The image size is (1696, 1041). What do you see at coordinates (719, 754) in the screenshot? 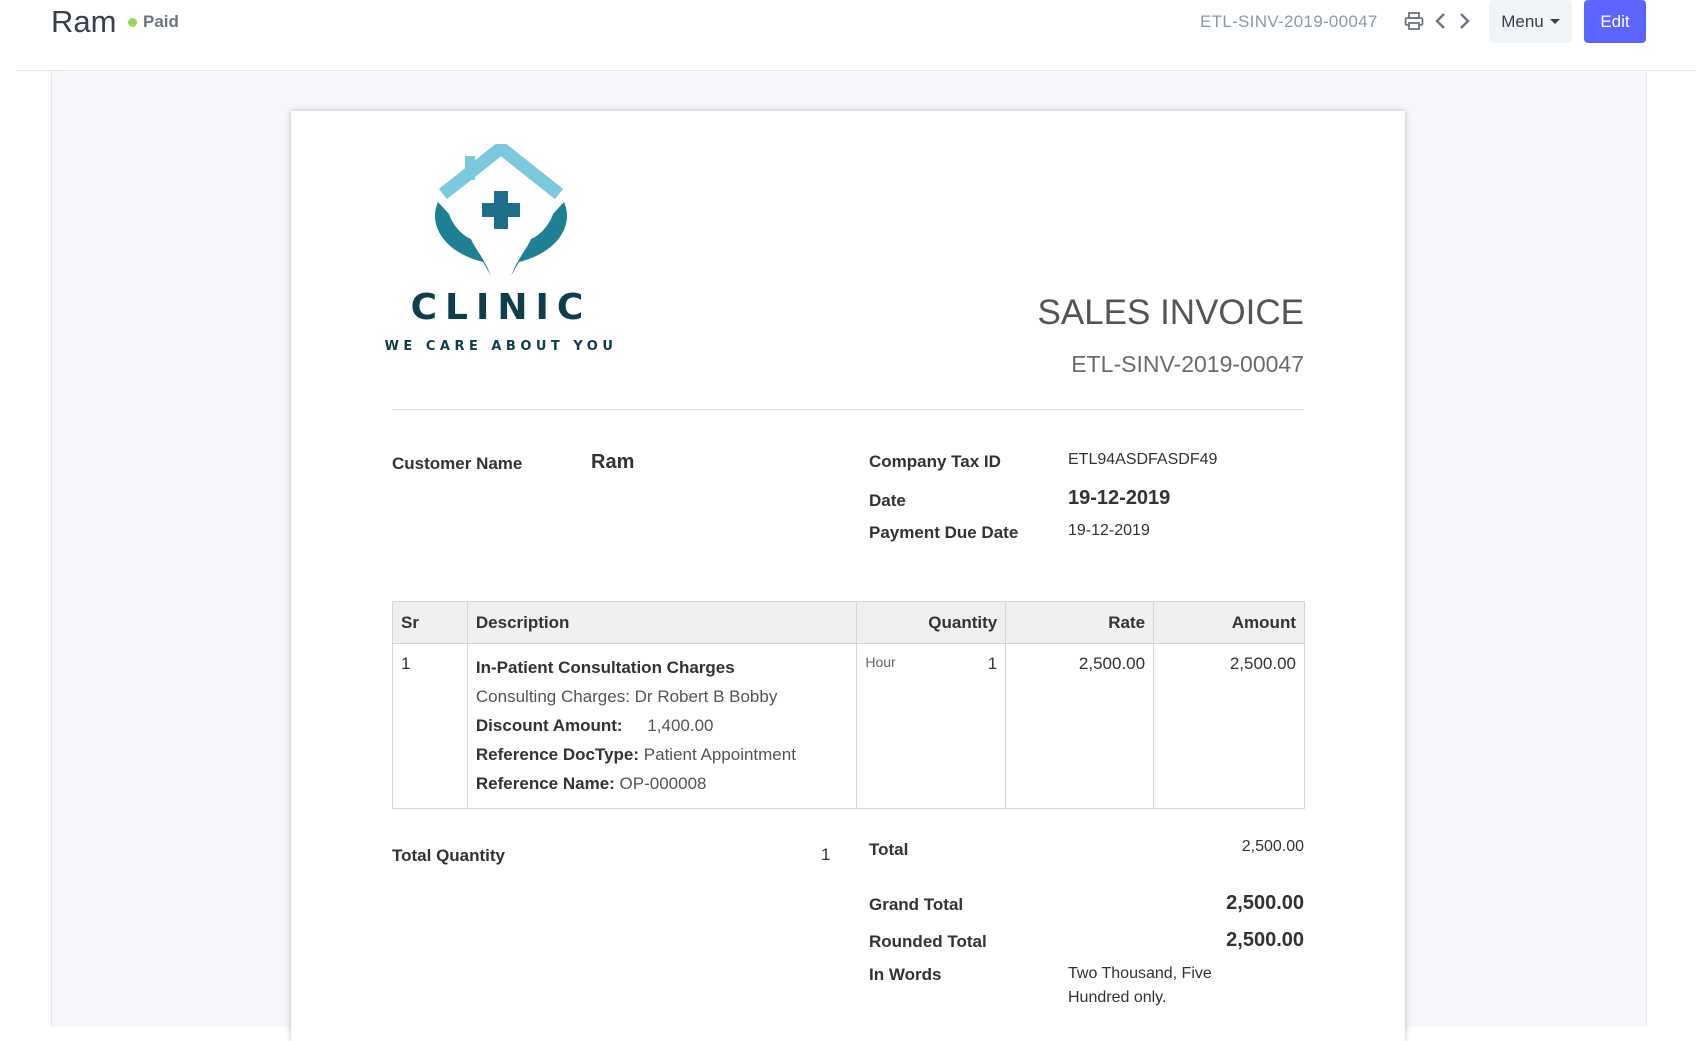
I see `ref-doctype-value: Patient Appointment` at bounding box center [719, 754].